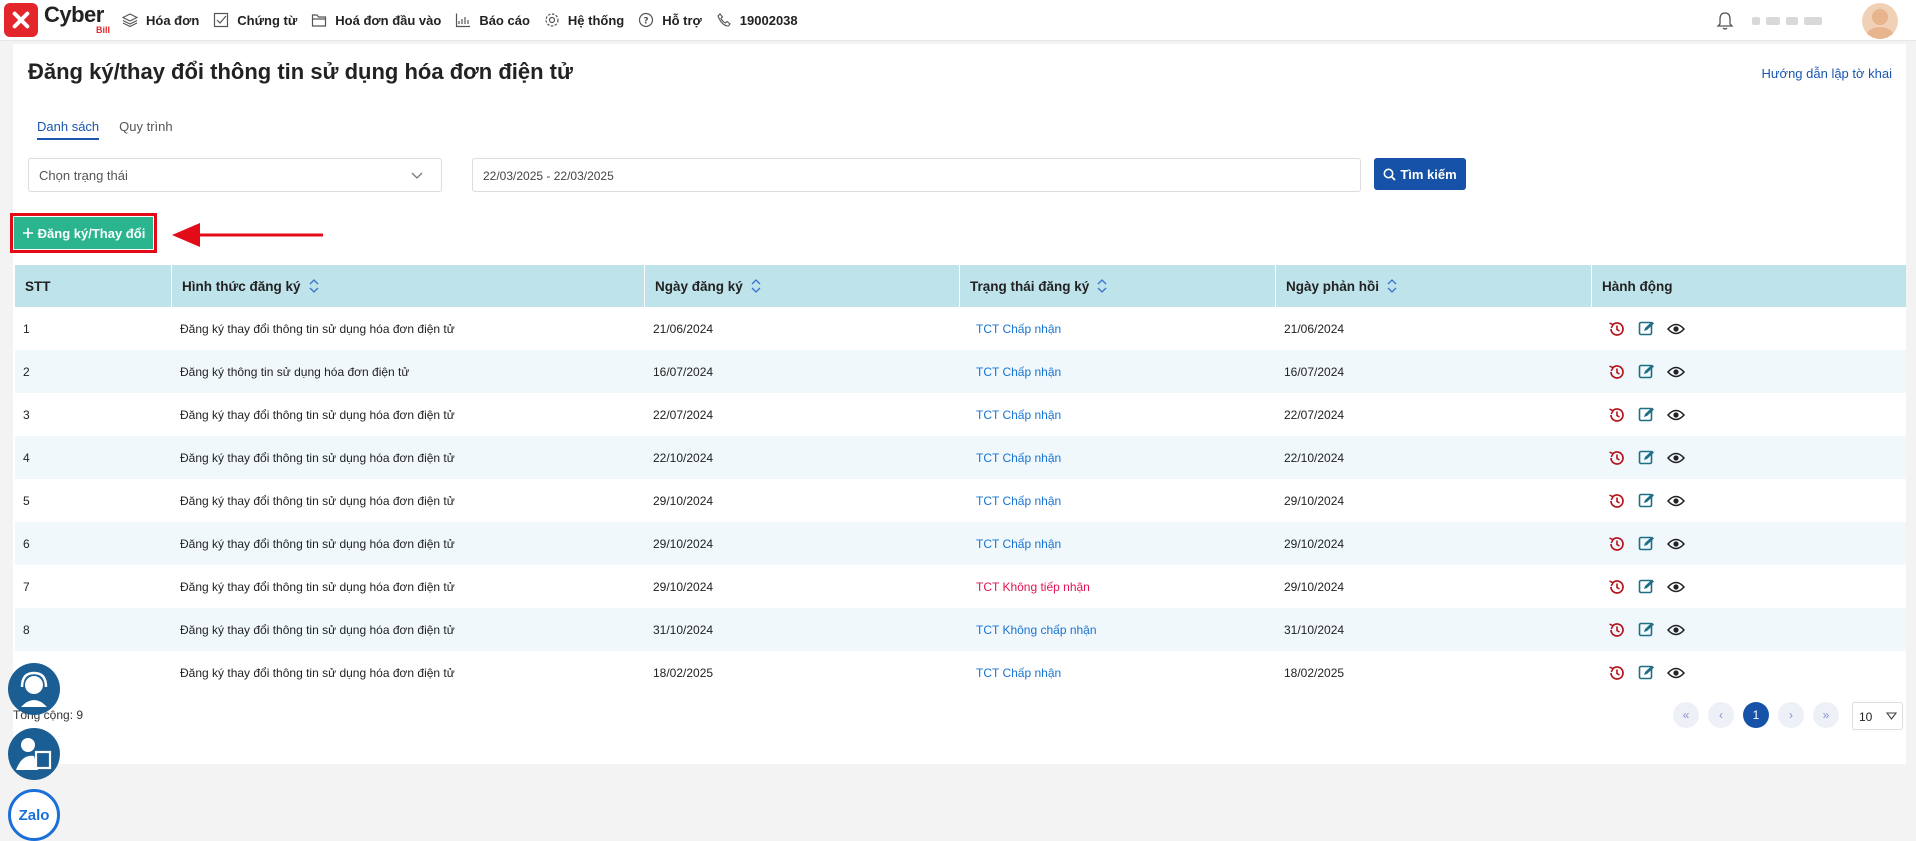 The image size is (1916, 841). What do you see at coordinates (103, 30) in the screenshot?
I see `logo-sub: Bill` at bounding box center [103, 30].